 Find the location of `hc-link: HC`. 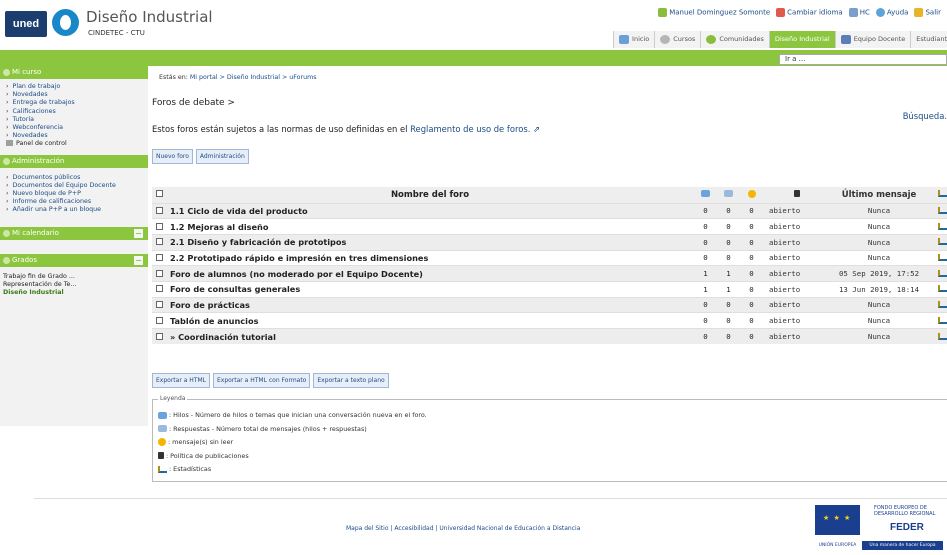

hc-link: HC is located at coordinates (859, 12).